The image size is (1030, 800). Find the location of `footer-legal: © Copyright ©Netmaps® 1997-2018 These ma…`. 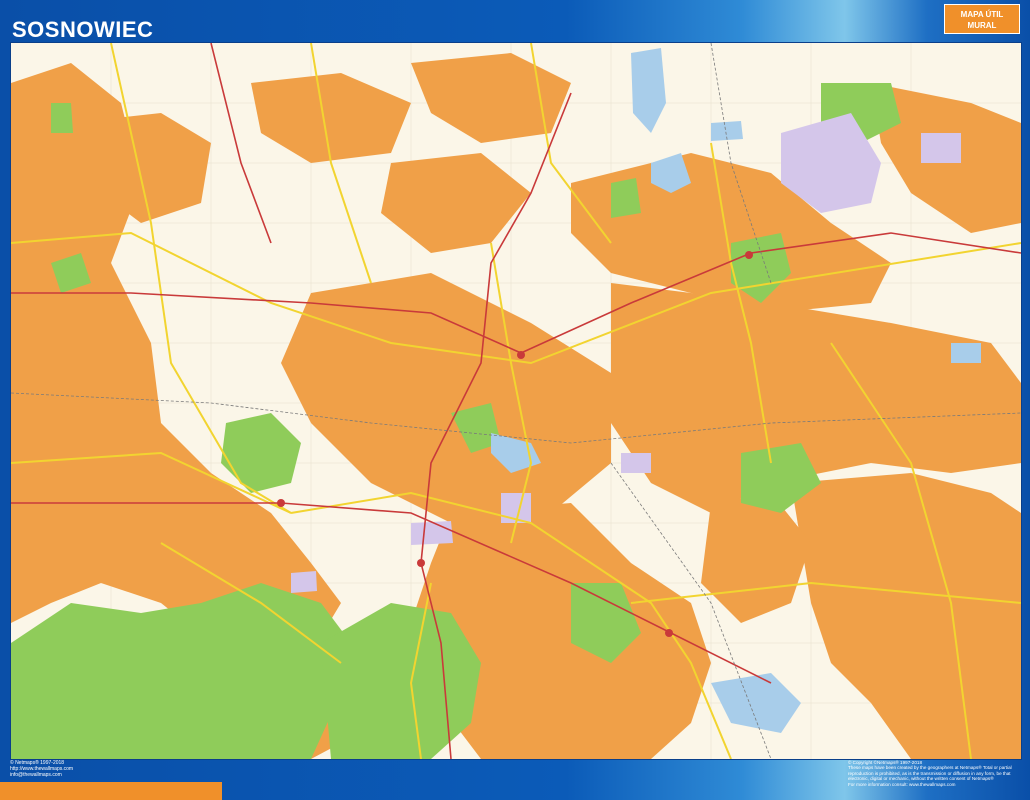

footer-legal: © Copyright ©Netmaps® 1997-2018 These ma… is located at coordinates (933, 773).